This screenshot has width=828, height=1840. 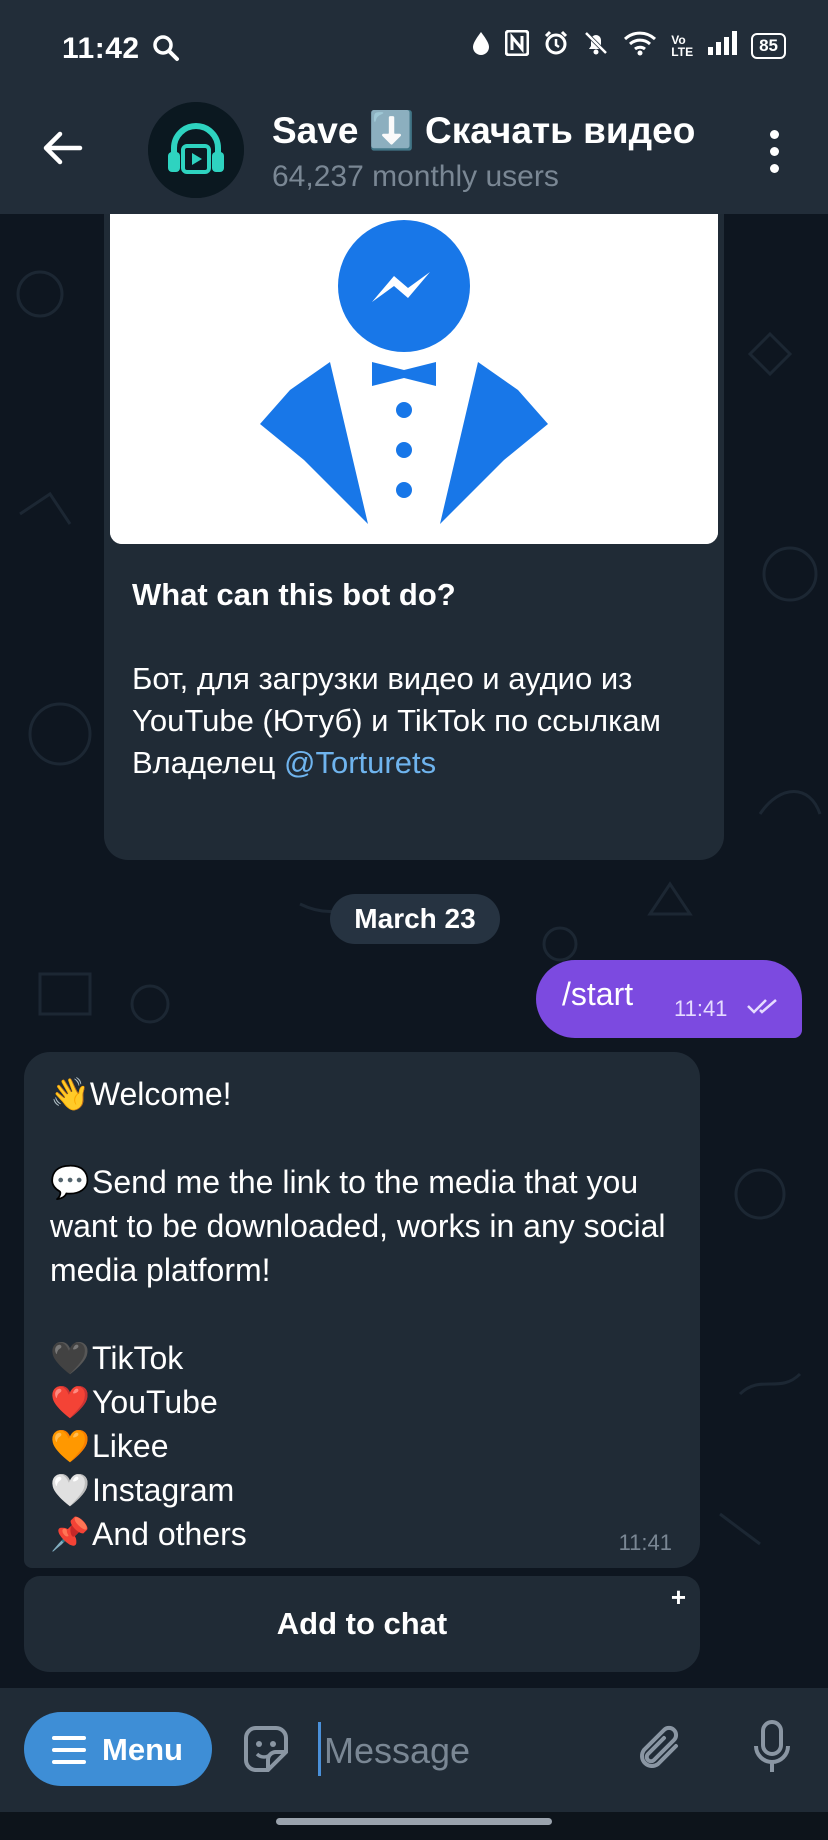 I want to click on status-icons: Vo LTE 85, so click(x=628, y=45).